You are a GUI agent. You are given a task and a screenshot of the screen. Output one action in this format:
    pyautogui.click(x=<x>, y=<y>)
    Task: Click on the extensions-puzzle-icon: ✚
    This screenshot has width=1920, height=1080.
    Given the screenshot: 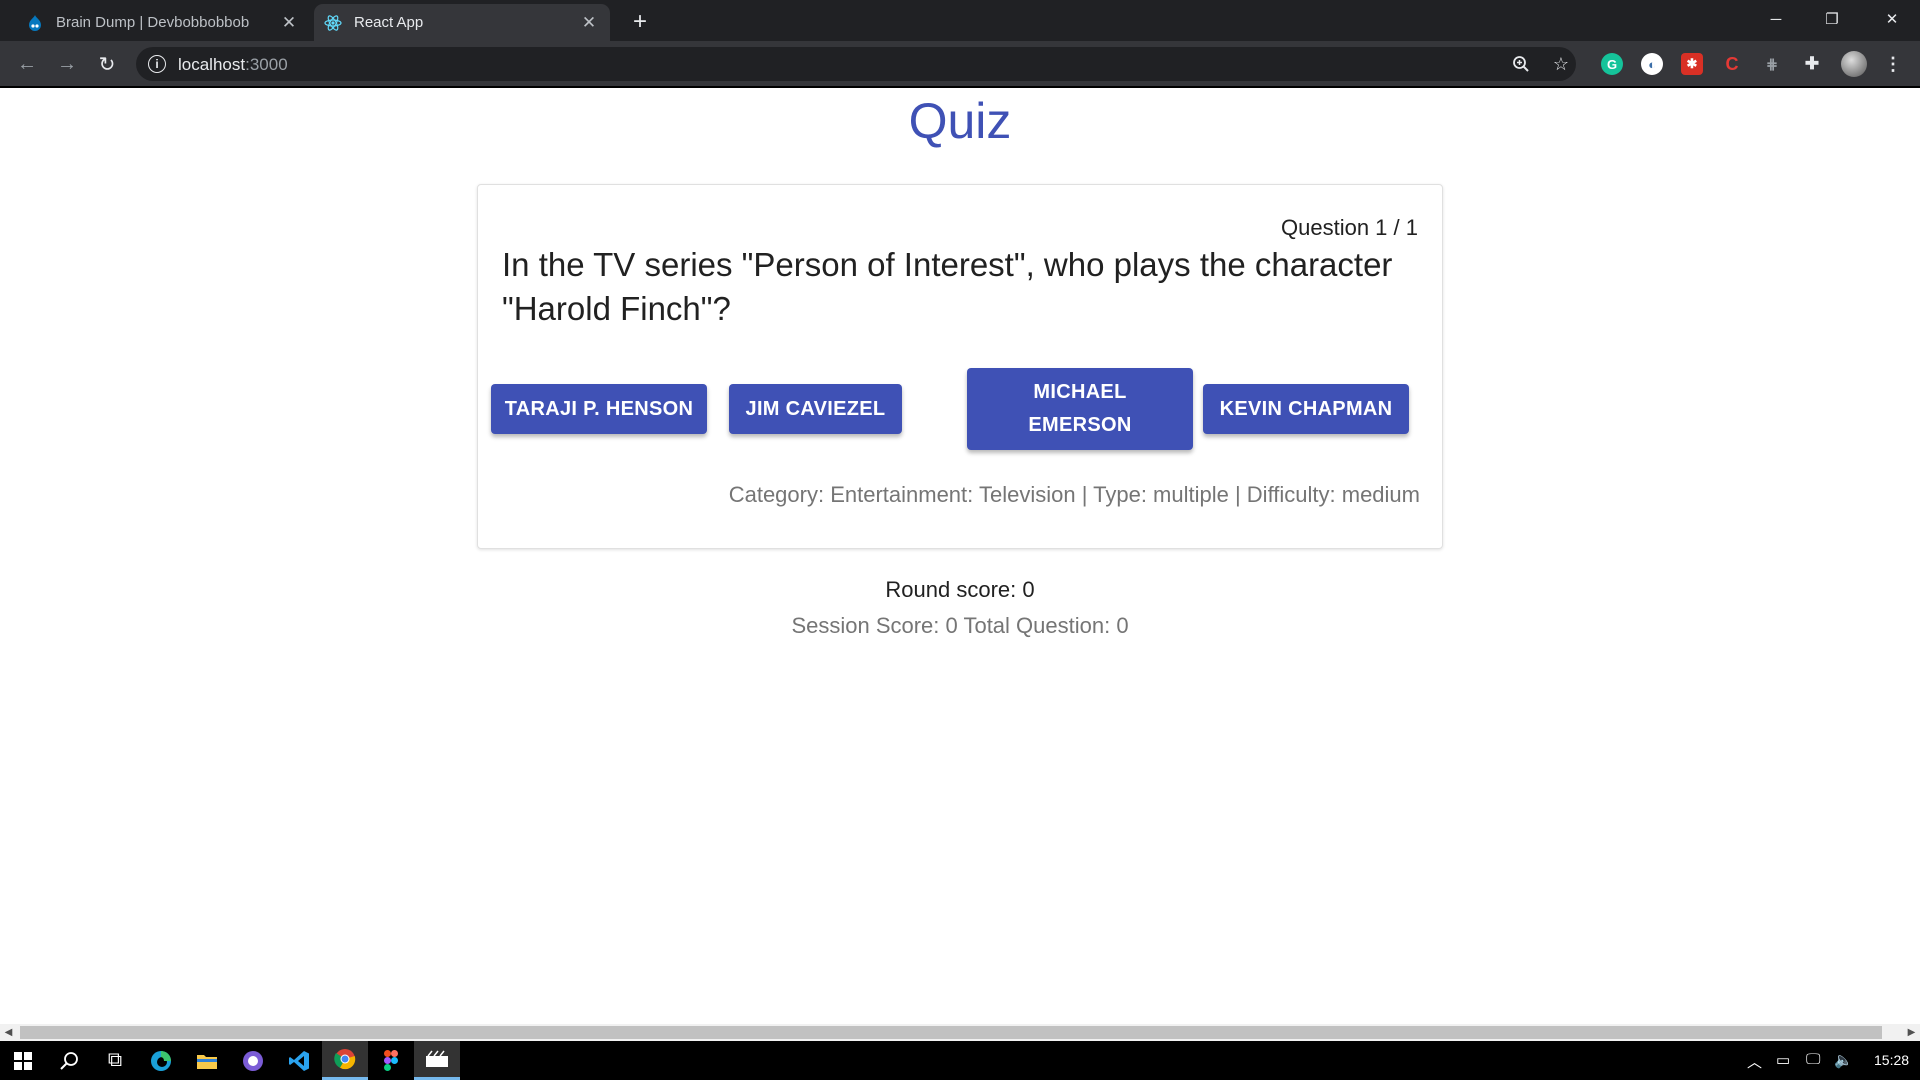 What is the action you would take?
    pyautogui.click(x=1812, y=64)
    